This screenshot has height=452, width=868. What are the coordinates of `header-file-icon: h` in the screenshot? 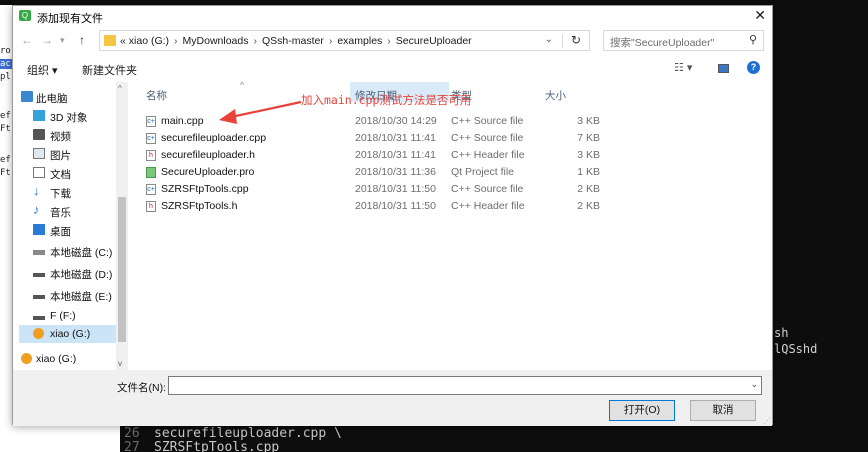 It's located at (151, 206).